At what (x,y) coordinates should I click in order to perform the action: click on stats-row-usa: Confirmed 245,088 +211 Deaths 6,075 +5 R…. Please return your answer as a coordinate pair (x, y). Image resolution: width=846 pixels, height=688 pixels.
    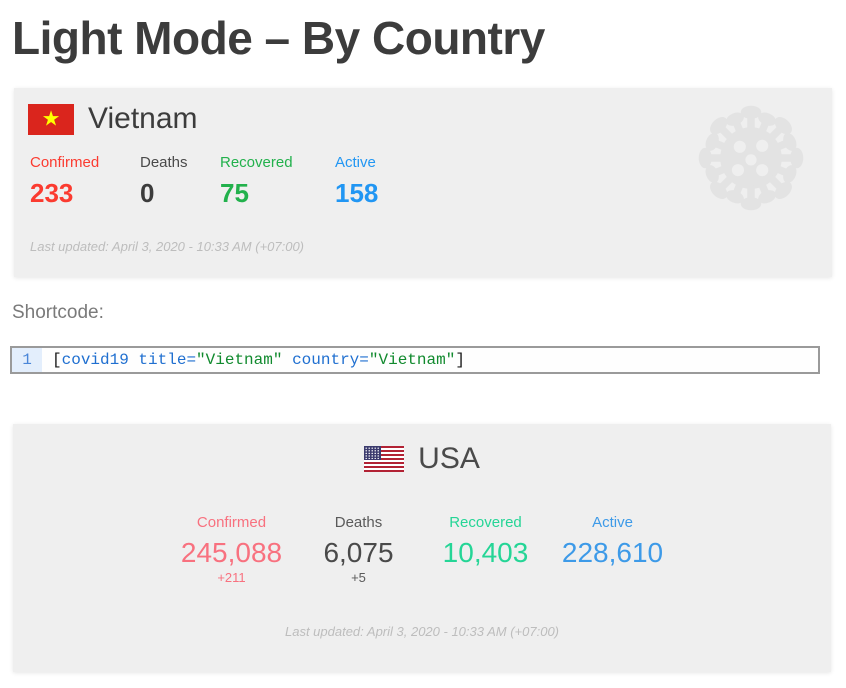
    Looking at the image, I should click on (422, 550).